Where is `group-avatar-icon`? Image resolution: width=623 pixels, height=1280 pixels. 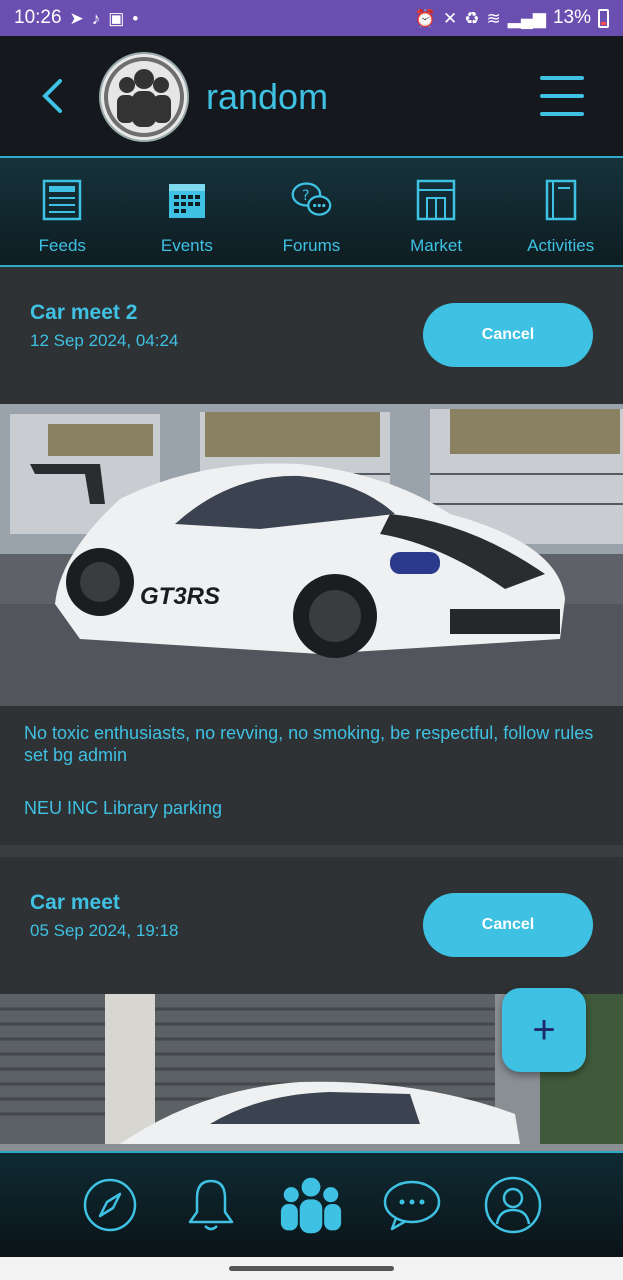 group-avatar-icon is located at coordinates (144, 97).